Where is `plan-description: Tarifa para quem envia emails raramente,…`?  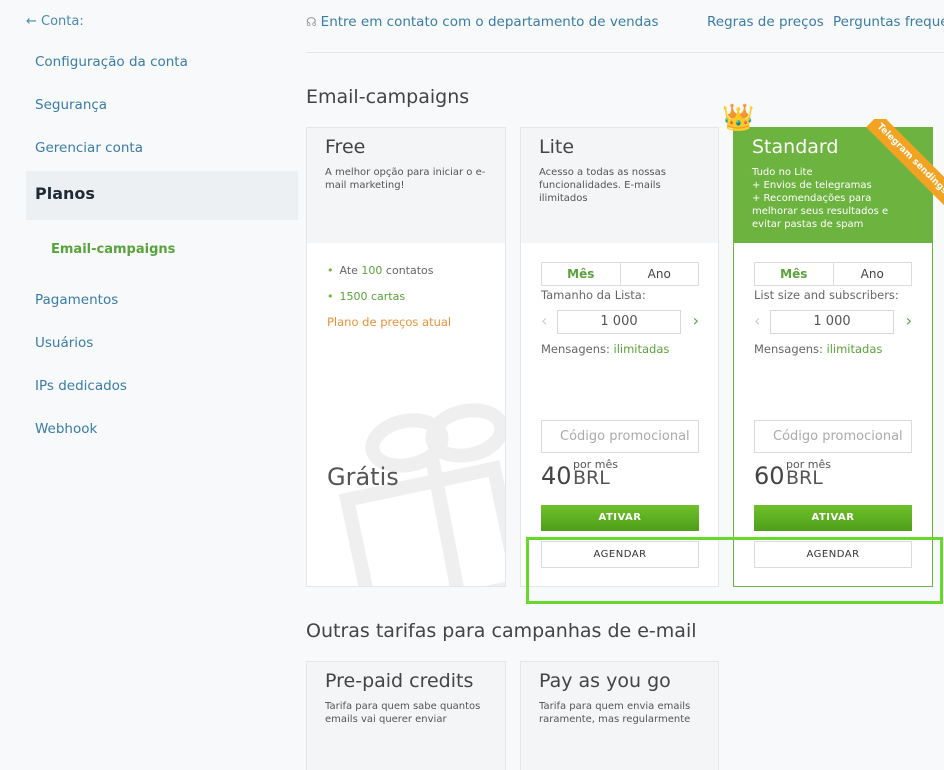 plan-description: Tarifa para quem envia emails raramente,… is located at coordinates (615, 713).